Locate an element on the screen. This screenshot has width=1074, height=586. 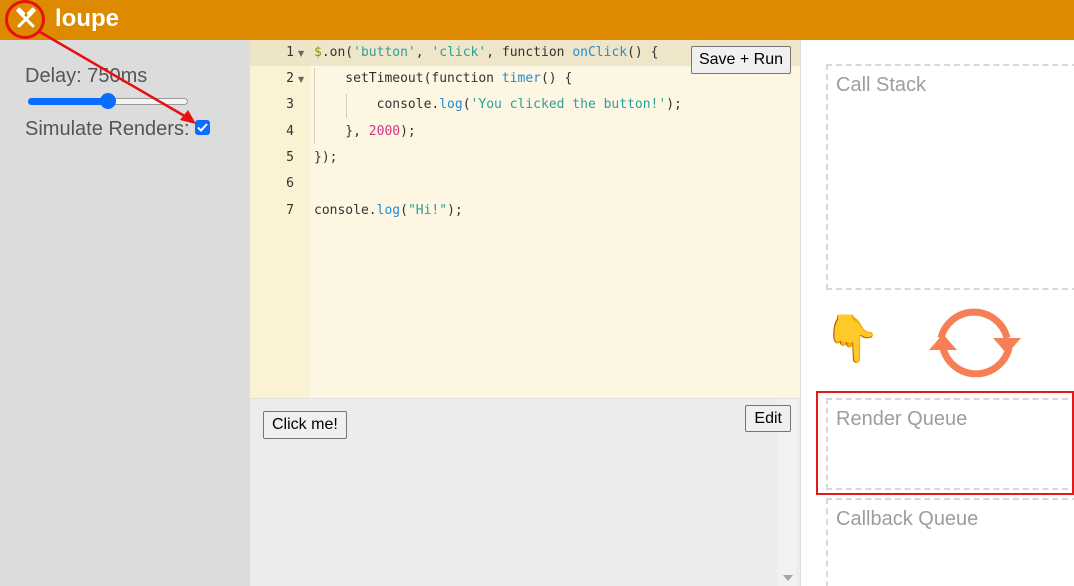
callback-queue-box: Callback Queue is located at coordinates (950, 542).